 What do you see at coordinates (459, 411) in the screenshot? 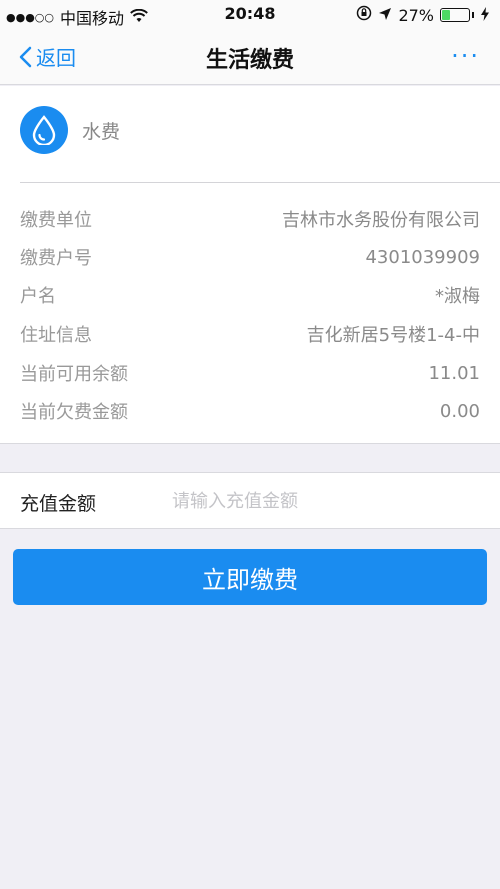
I see `info-value: 0.00` at bounding box center [459, 411].